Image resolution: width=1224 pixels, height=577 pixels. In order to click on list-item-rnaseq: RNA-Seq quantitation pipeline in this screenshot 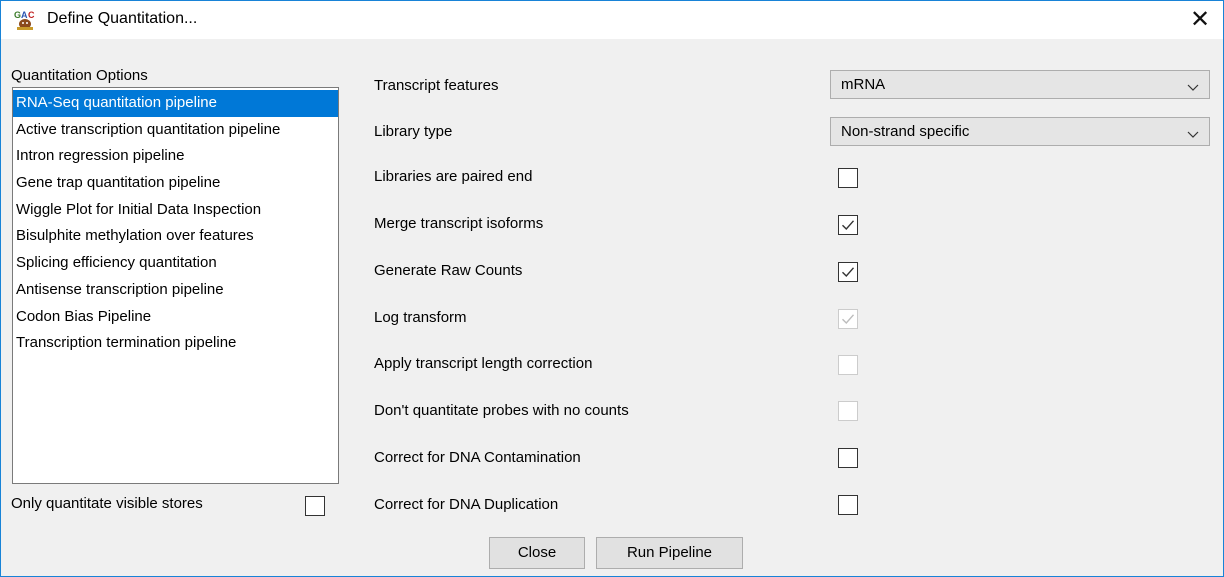, I will do `click(175, 103)`.